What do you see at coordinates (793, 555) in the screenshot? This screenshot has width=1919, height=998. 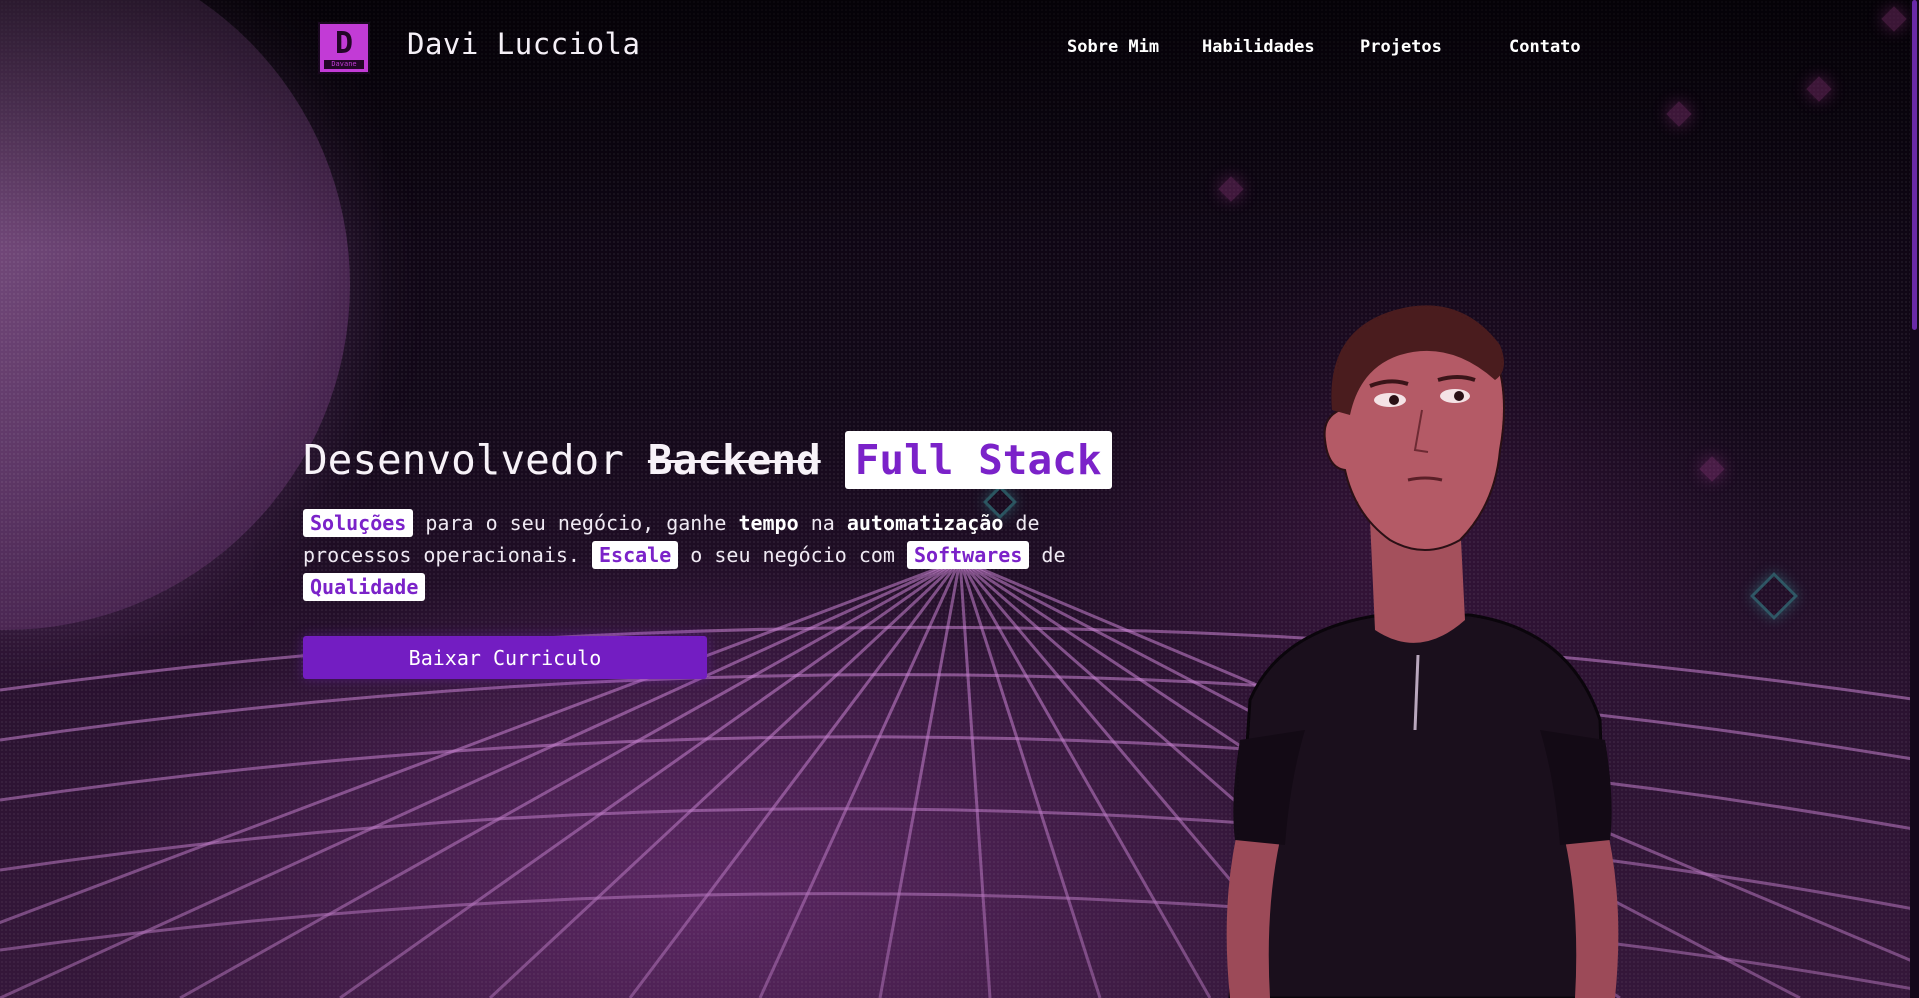 I see `hero-text-segment: o seu negócio com` at bounding box center [793, 555].